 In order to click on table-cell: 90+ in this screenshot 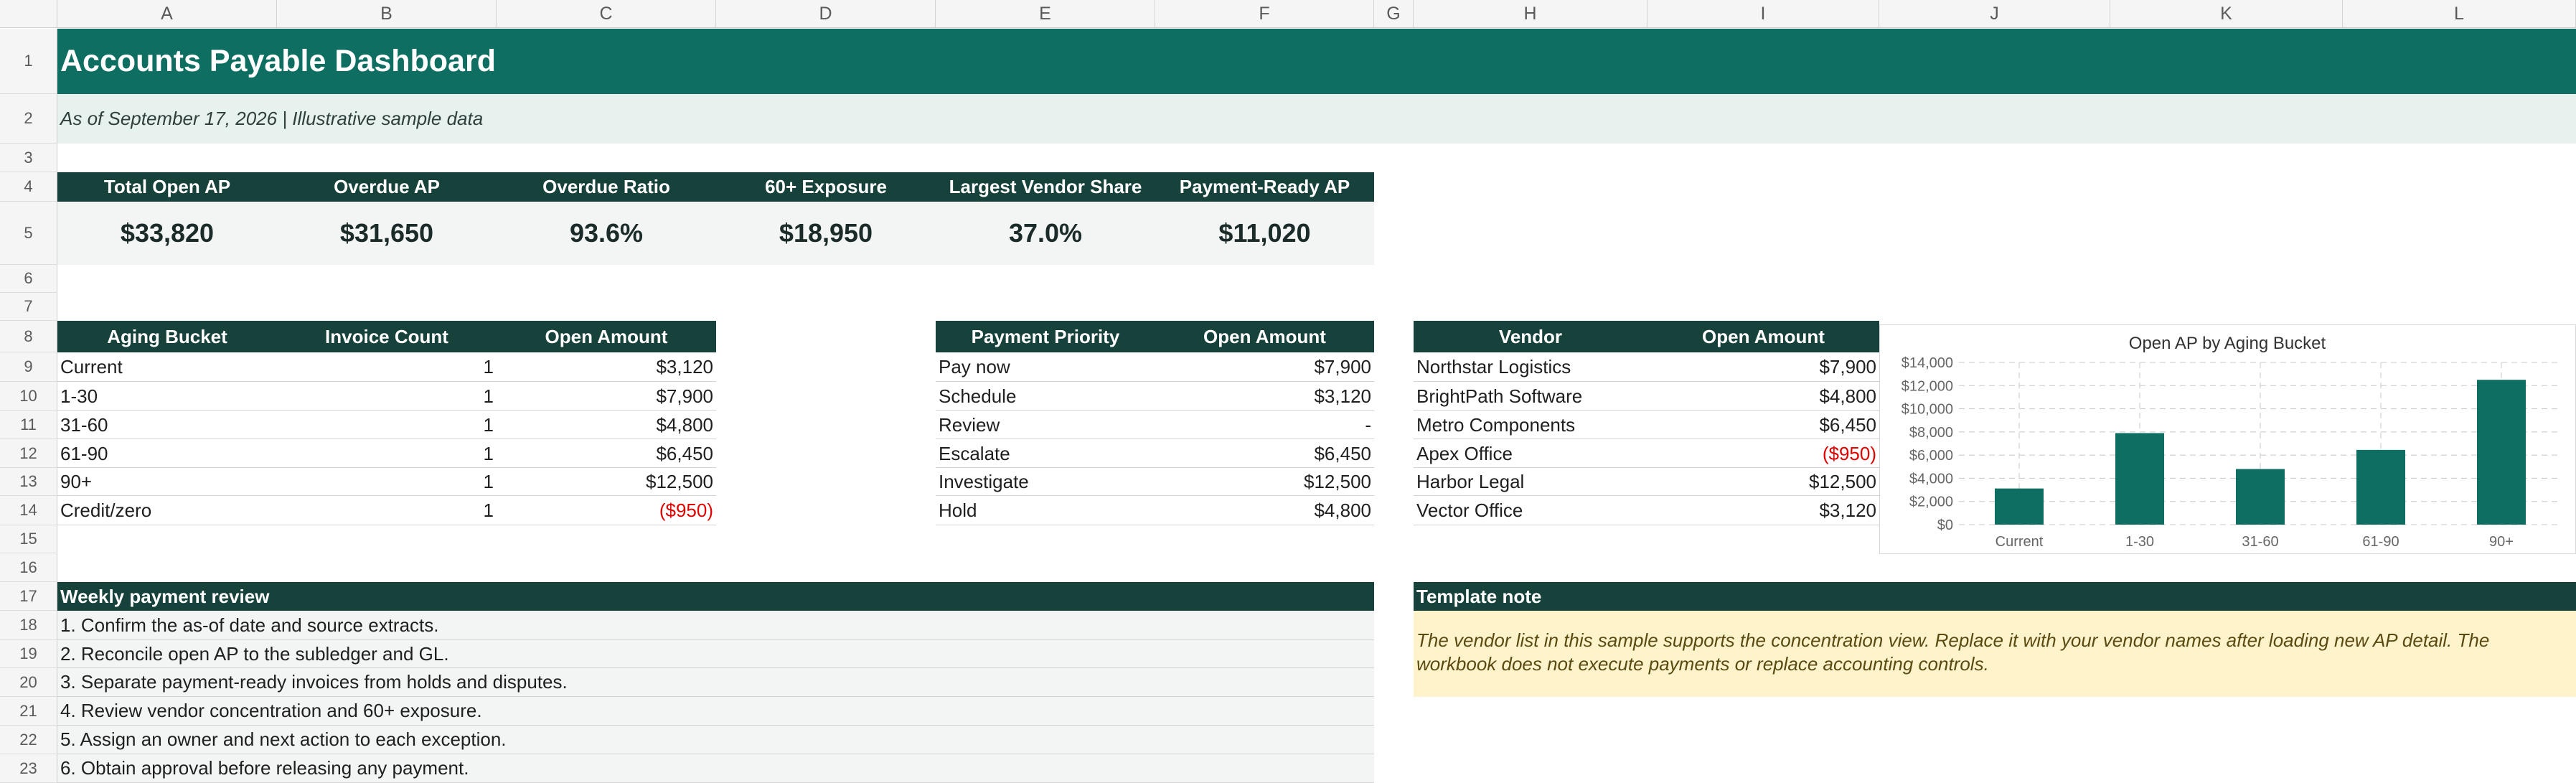, I will do `click(167, 482)`.